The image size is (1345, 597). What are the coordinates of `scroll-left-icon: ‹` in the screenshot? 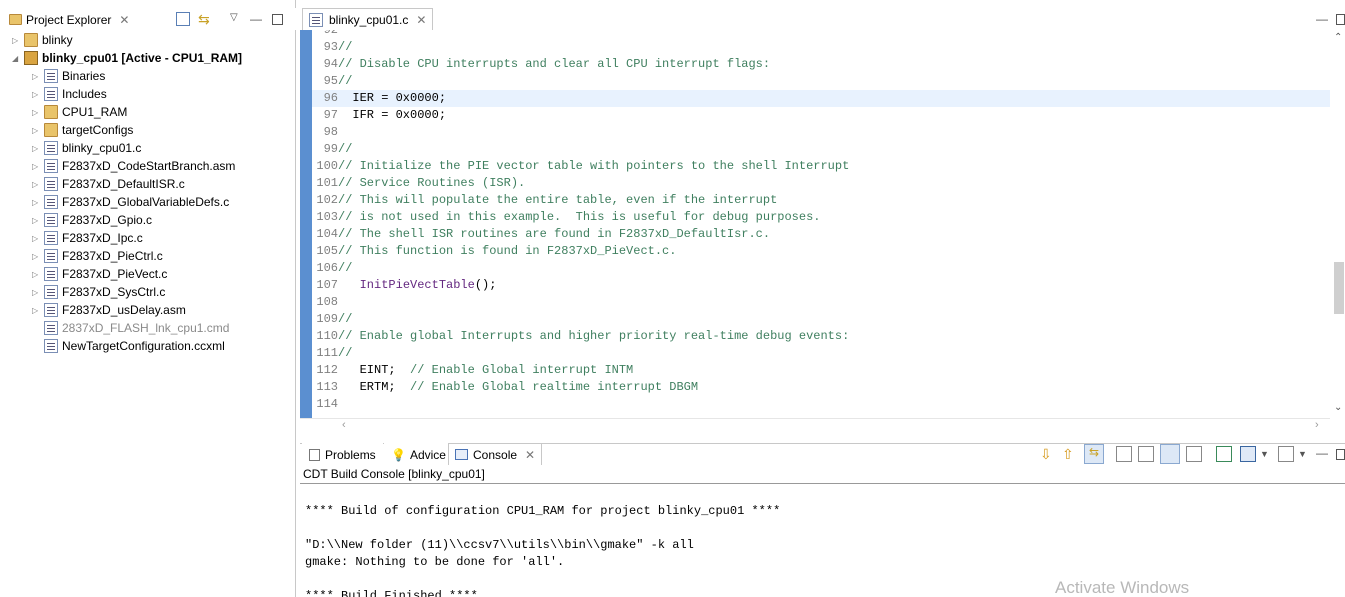 It's located at (344, 425).